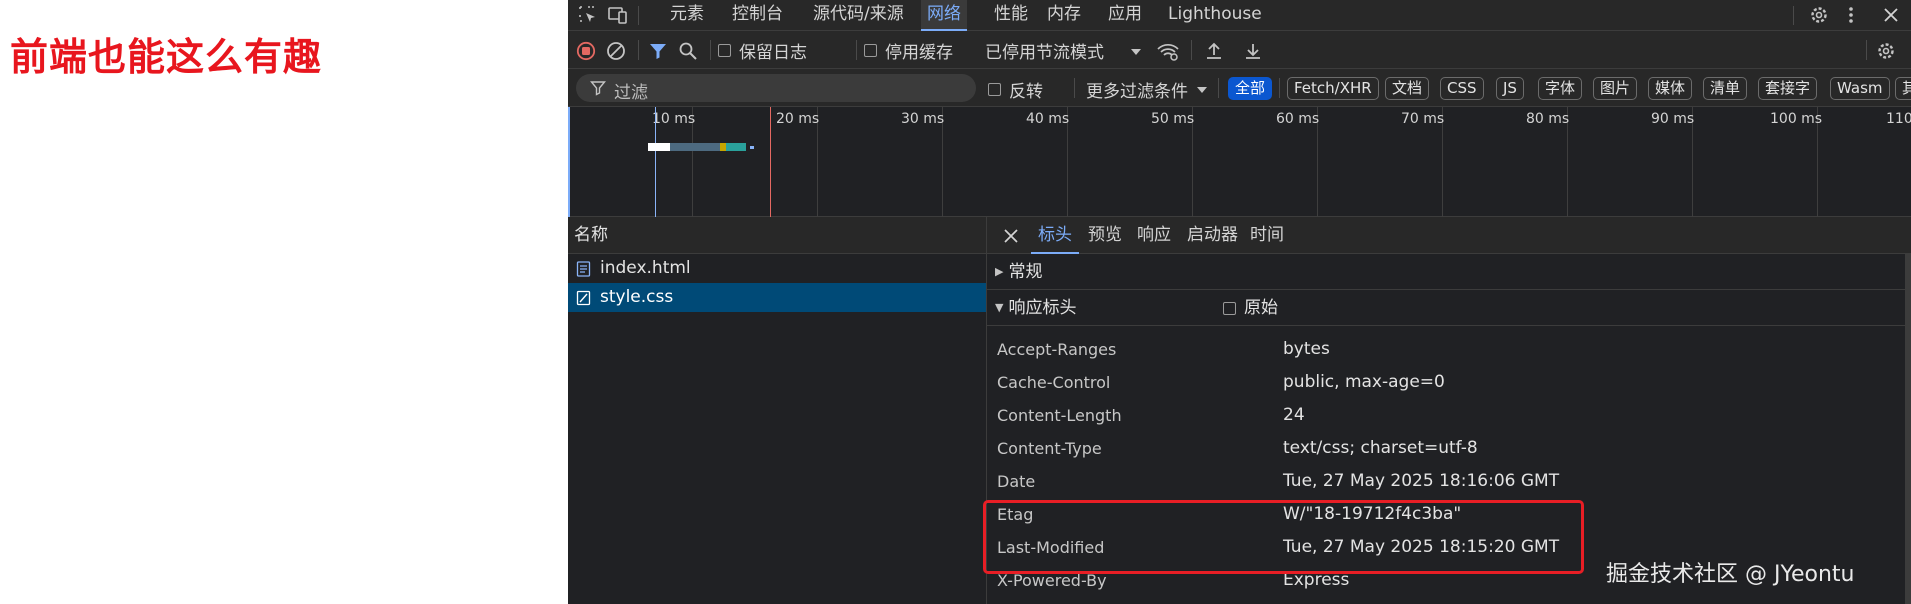 This screenshot has width=1911, height=604. What do you see at coordinates (1908, 429) in the screenshot?
I see `details-scrollbar` at bounding box center [1908, 429].